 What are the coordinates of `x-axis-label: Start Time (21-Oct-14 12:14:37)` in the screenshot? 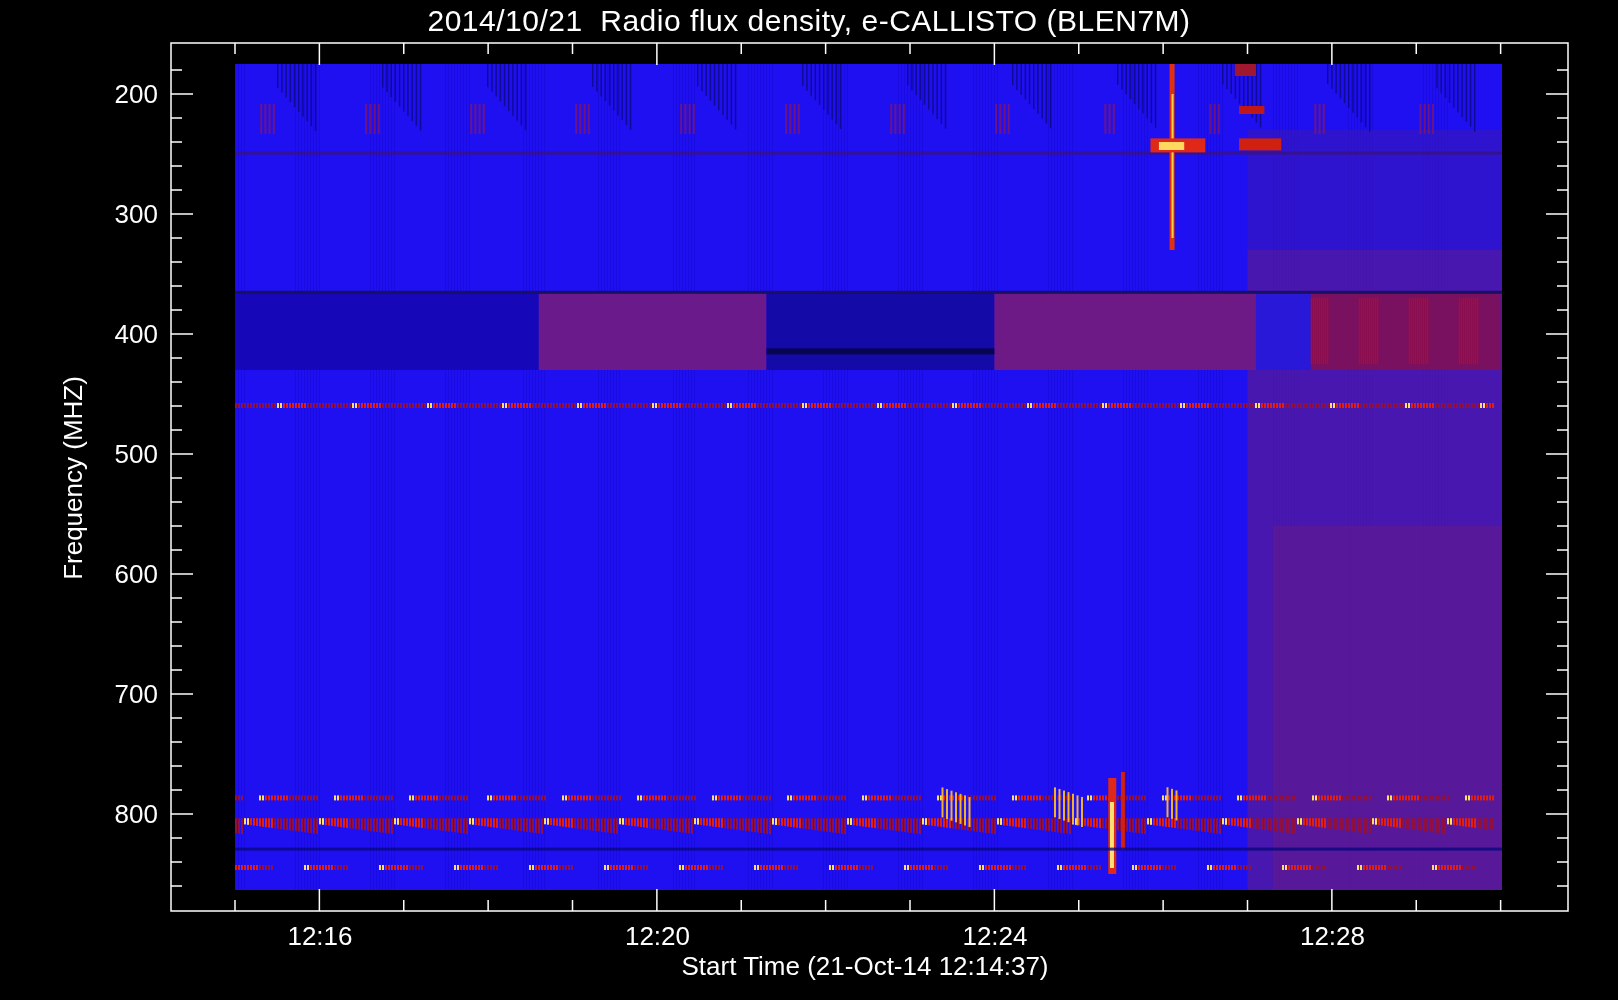 It's located at (865, 966).